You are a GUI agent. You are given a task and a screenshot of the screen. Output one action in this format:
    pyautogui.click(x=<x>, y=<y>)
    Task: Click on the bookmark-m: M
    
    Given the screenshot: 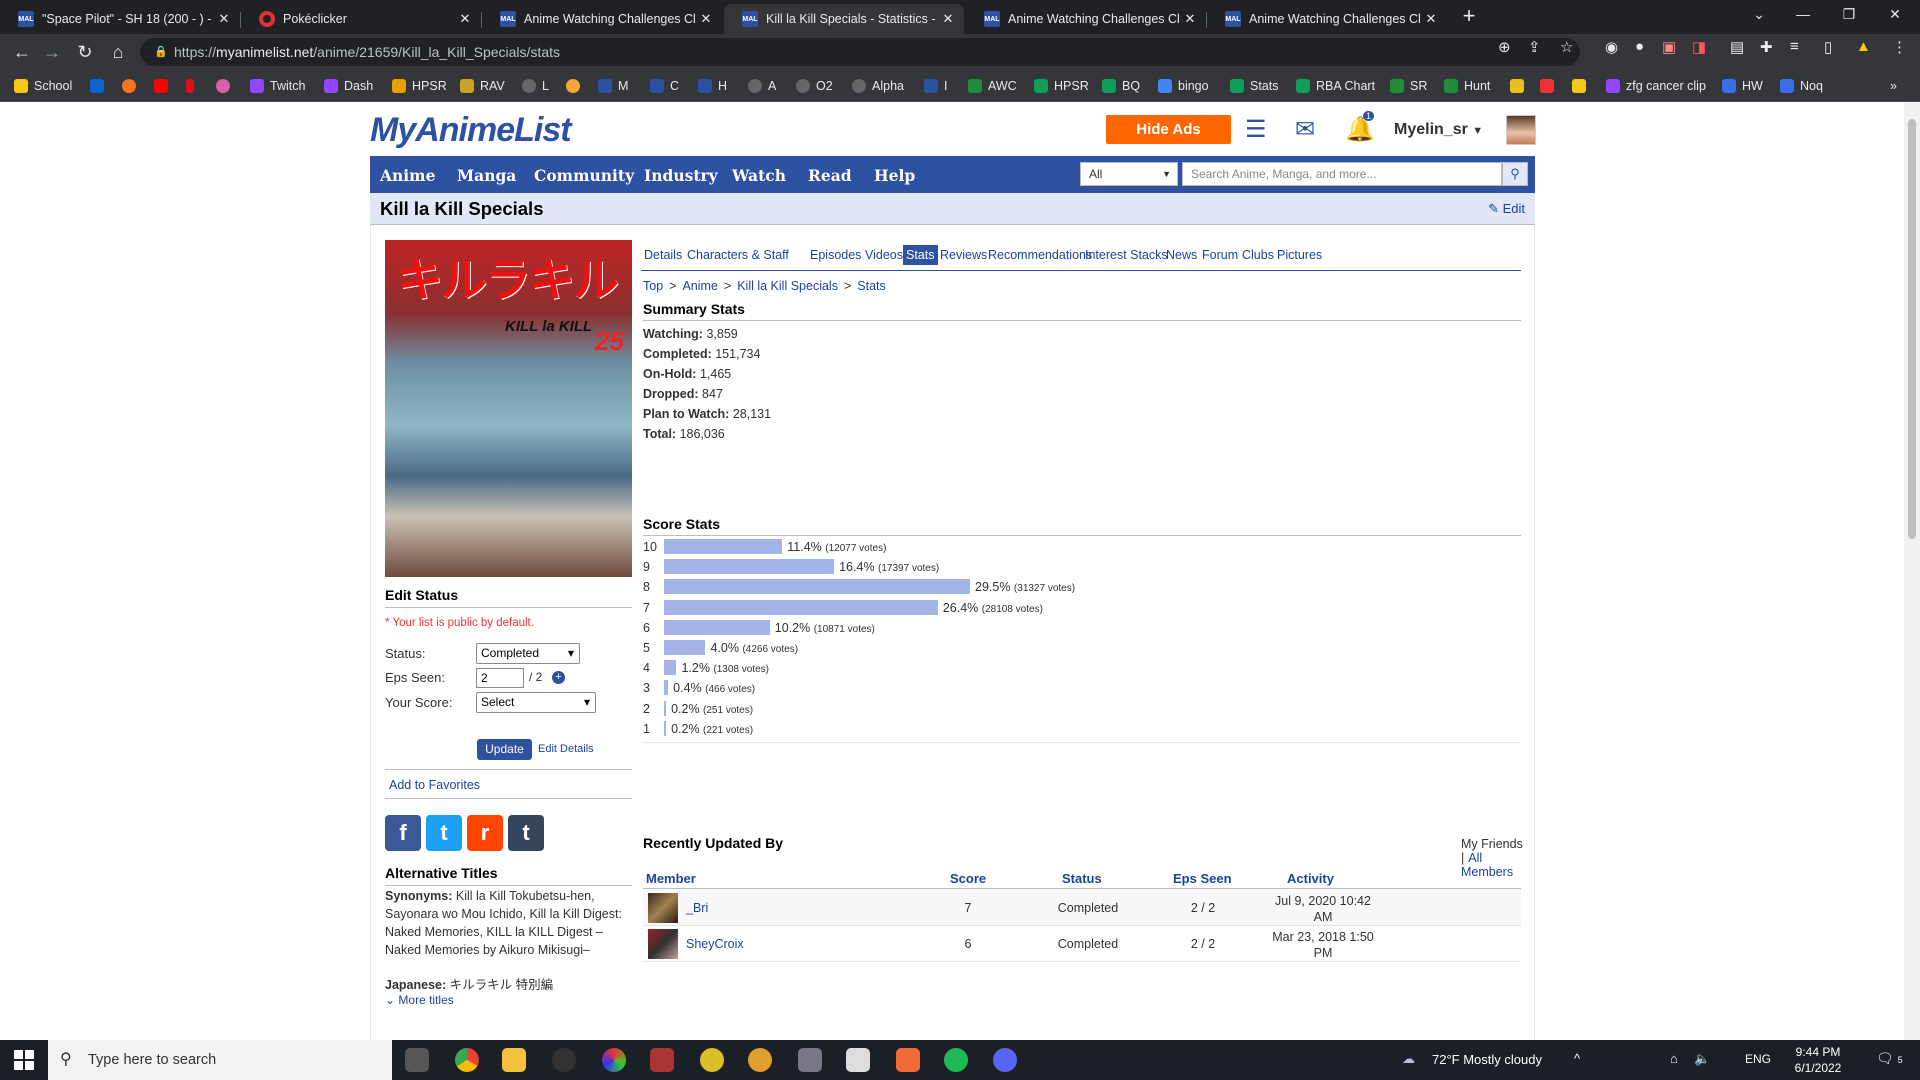 What is the action you would take?
    pyautogui.click(x=613, y=86)
    